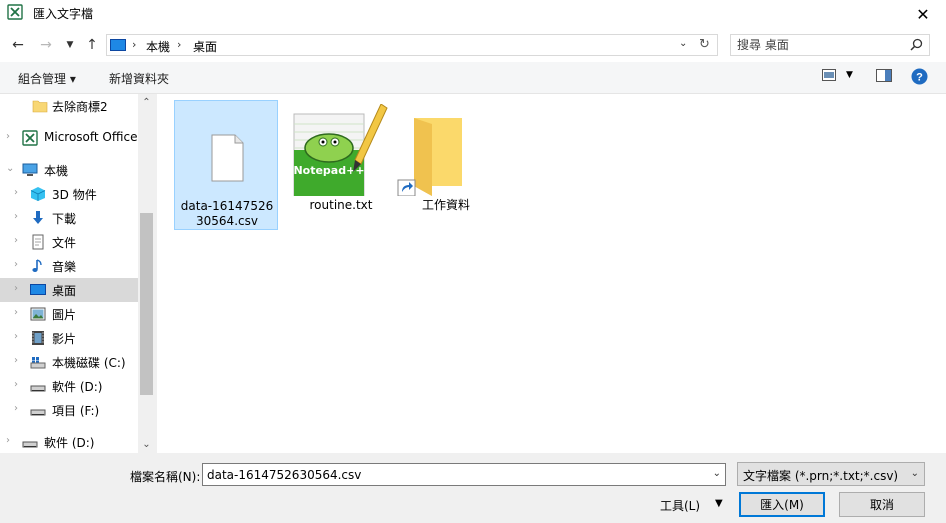 This screenshot has width=946, height=523. Describe the element at coordinates (146, 444) in the screenshot. I see `scroll-down-icon: ⌄` at that location.